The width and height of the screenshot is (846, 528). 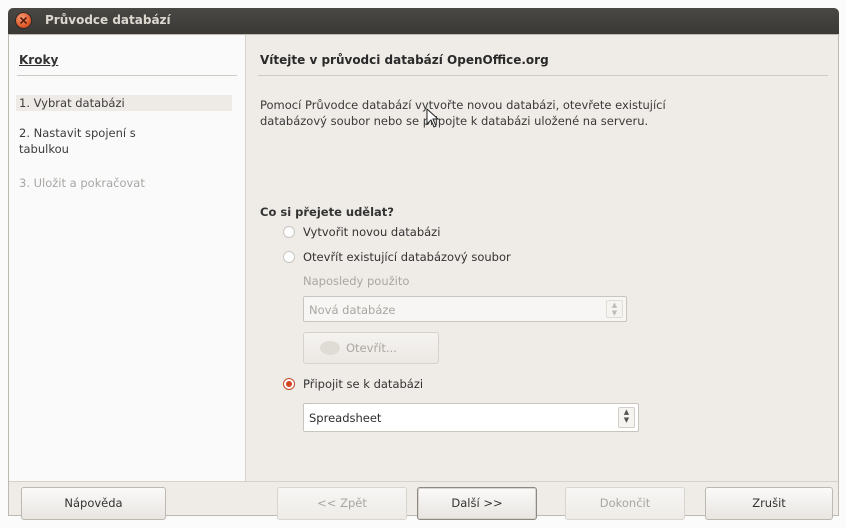 I want to click on close-button, so click(x=23, y=20).